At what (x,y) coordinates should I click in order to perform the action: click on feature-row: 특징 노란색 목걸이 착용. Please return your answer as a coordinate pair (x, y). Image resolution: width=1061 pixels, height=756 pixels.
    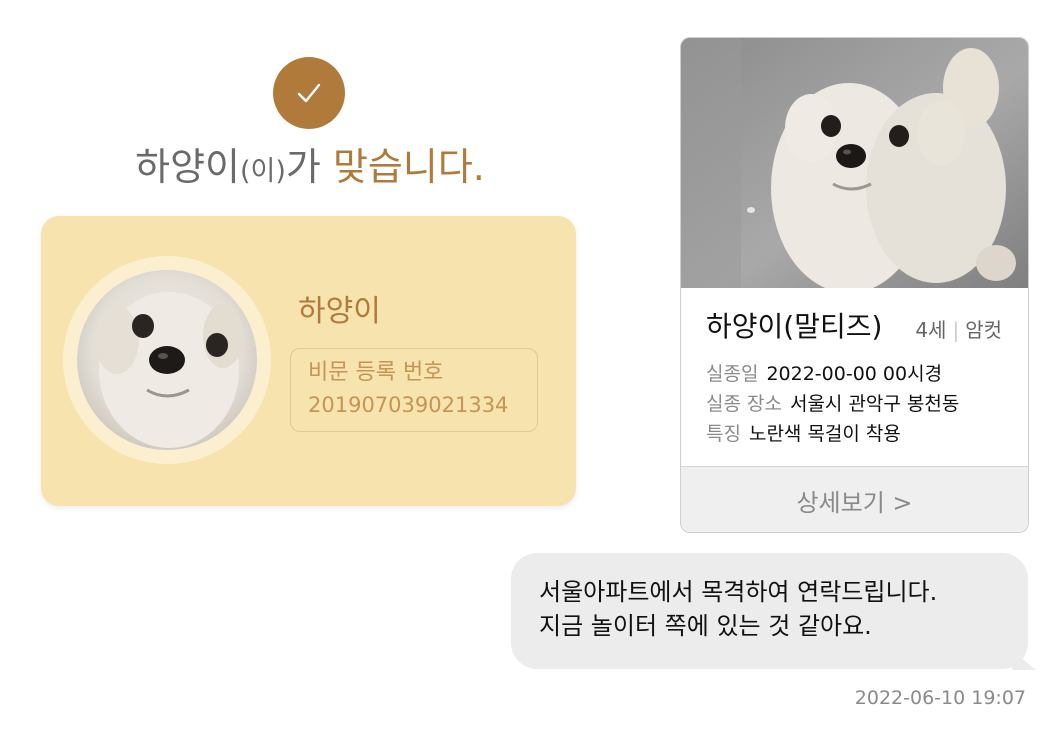
    Looking at the image, I should click on (803, 432).